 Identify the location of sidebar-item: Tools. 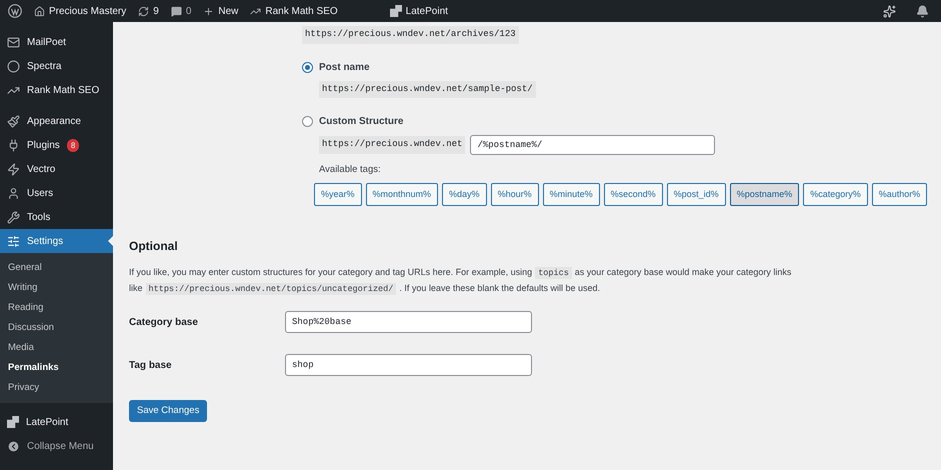
(56, 217).